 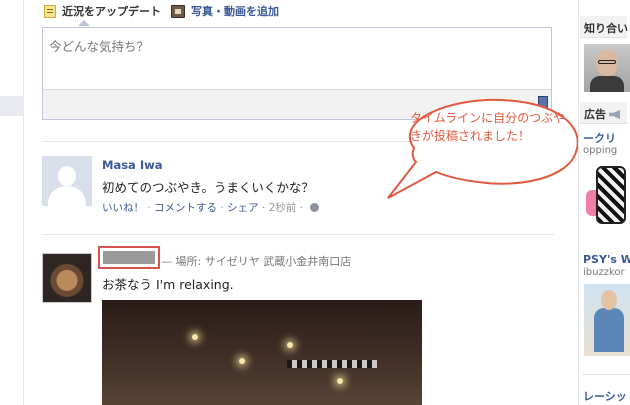 I want to click on post-timestamp: 2秒前, so click(x=283, y=208).